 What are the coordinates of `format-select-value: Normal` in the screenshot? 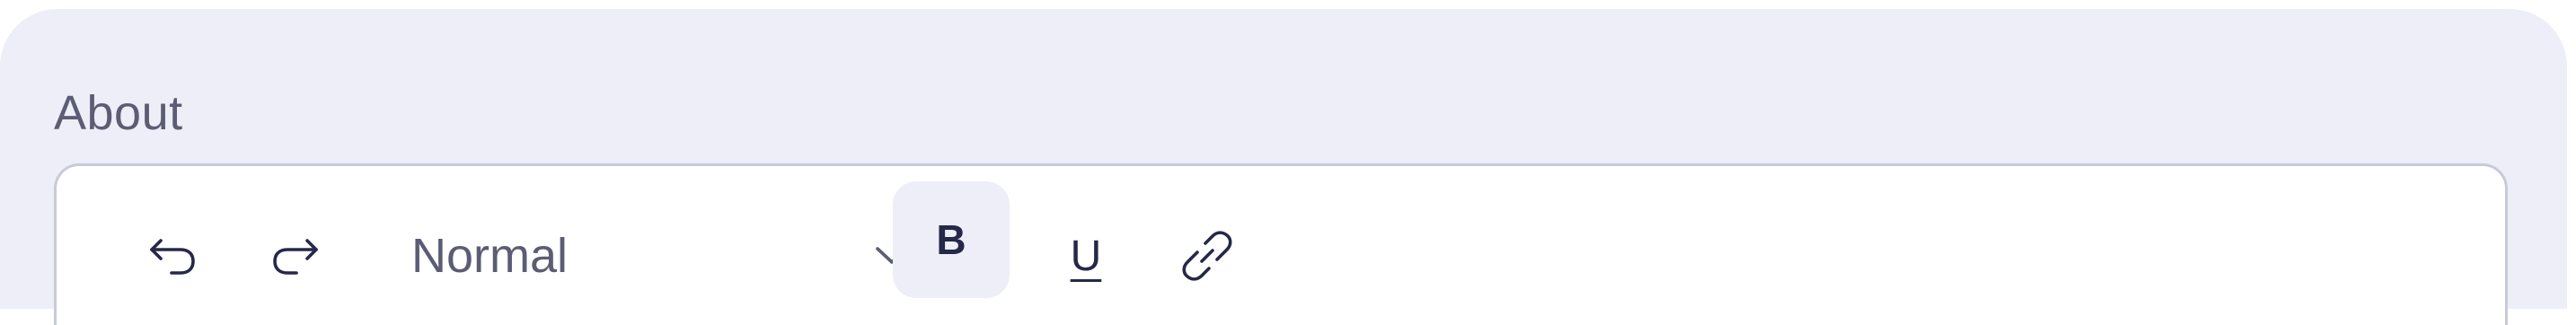 It's located at (490, 256).